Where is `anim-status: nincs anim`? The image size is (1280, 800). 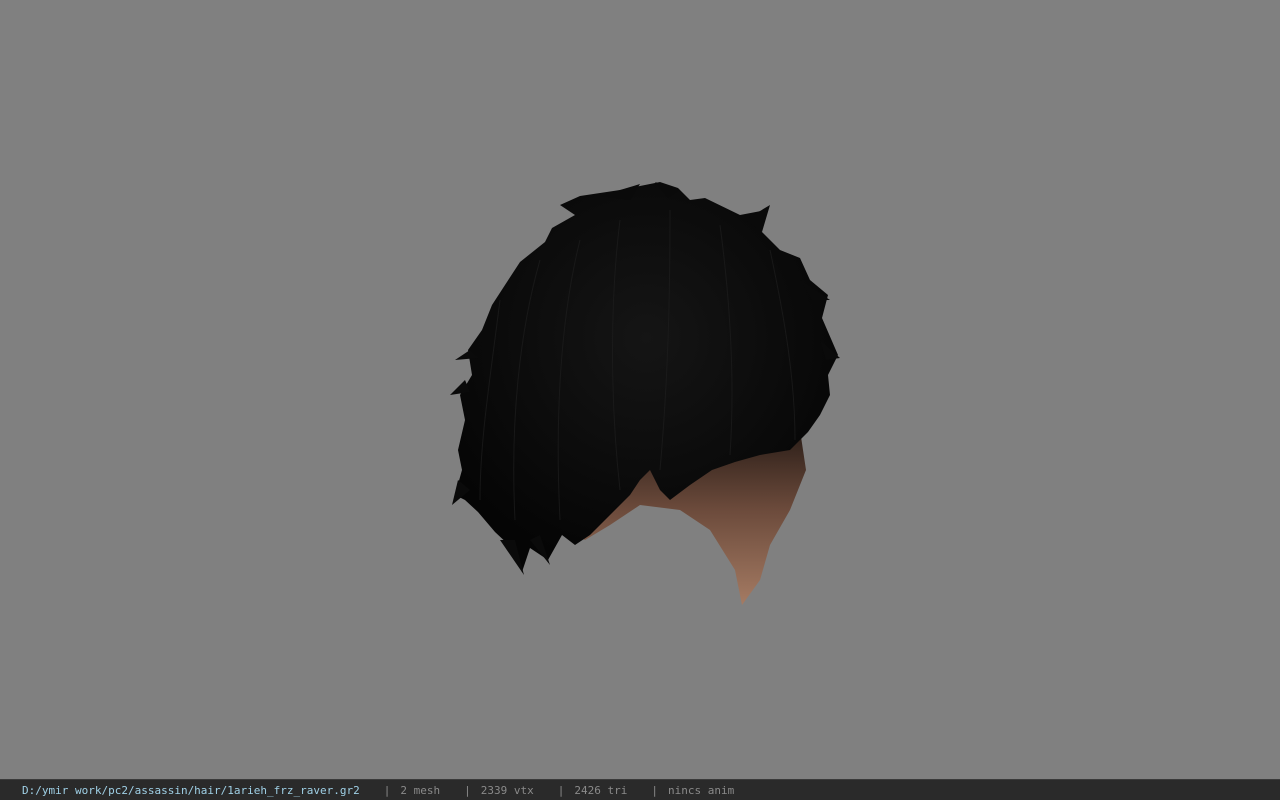
anim-status: nincs anim is located at coordinates (701, 790).